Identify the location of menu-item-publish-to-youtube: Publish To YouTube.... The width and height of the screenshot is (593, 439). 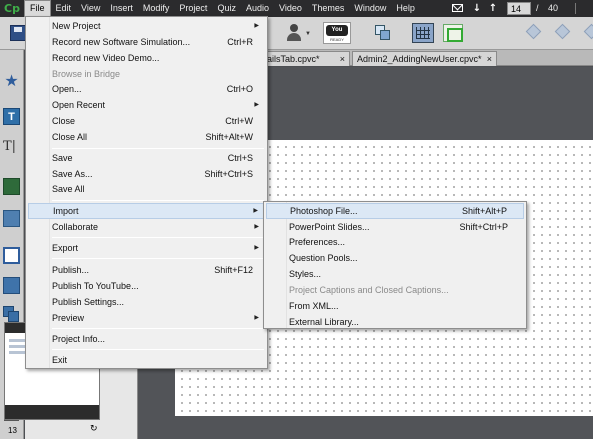
(146, 286).